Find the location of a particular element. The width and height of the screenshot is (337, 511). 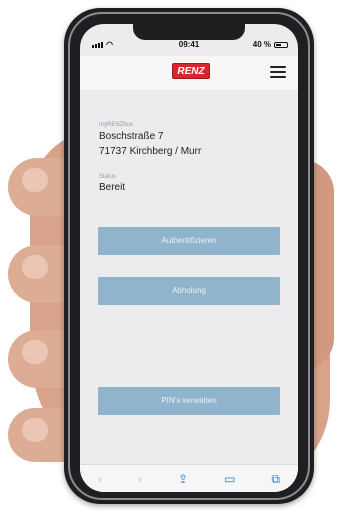

app-header: RENZ is located at coordinates (189, 73).